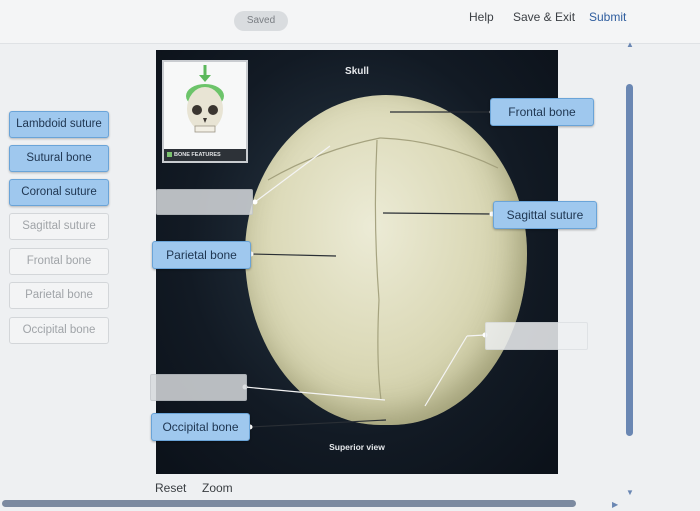 The height and width of the screenshot is (511, 700). I want to click on sagittal-suture-line, so click(378, 270).